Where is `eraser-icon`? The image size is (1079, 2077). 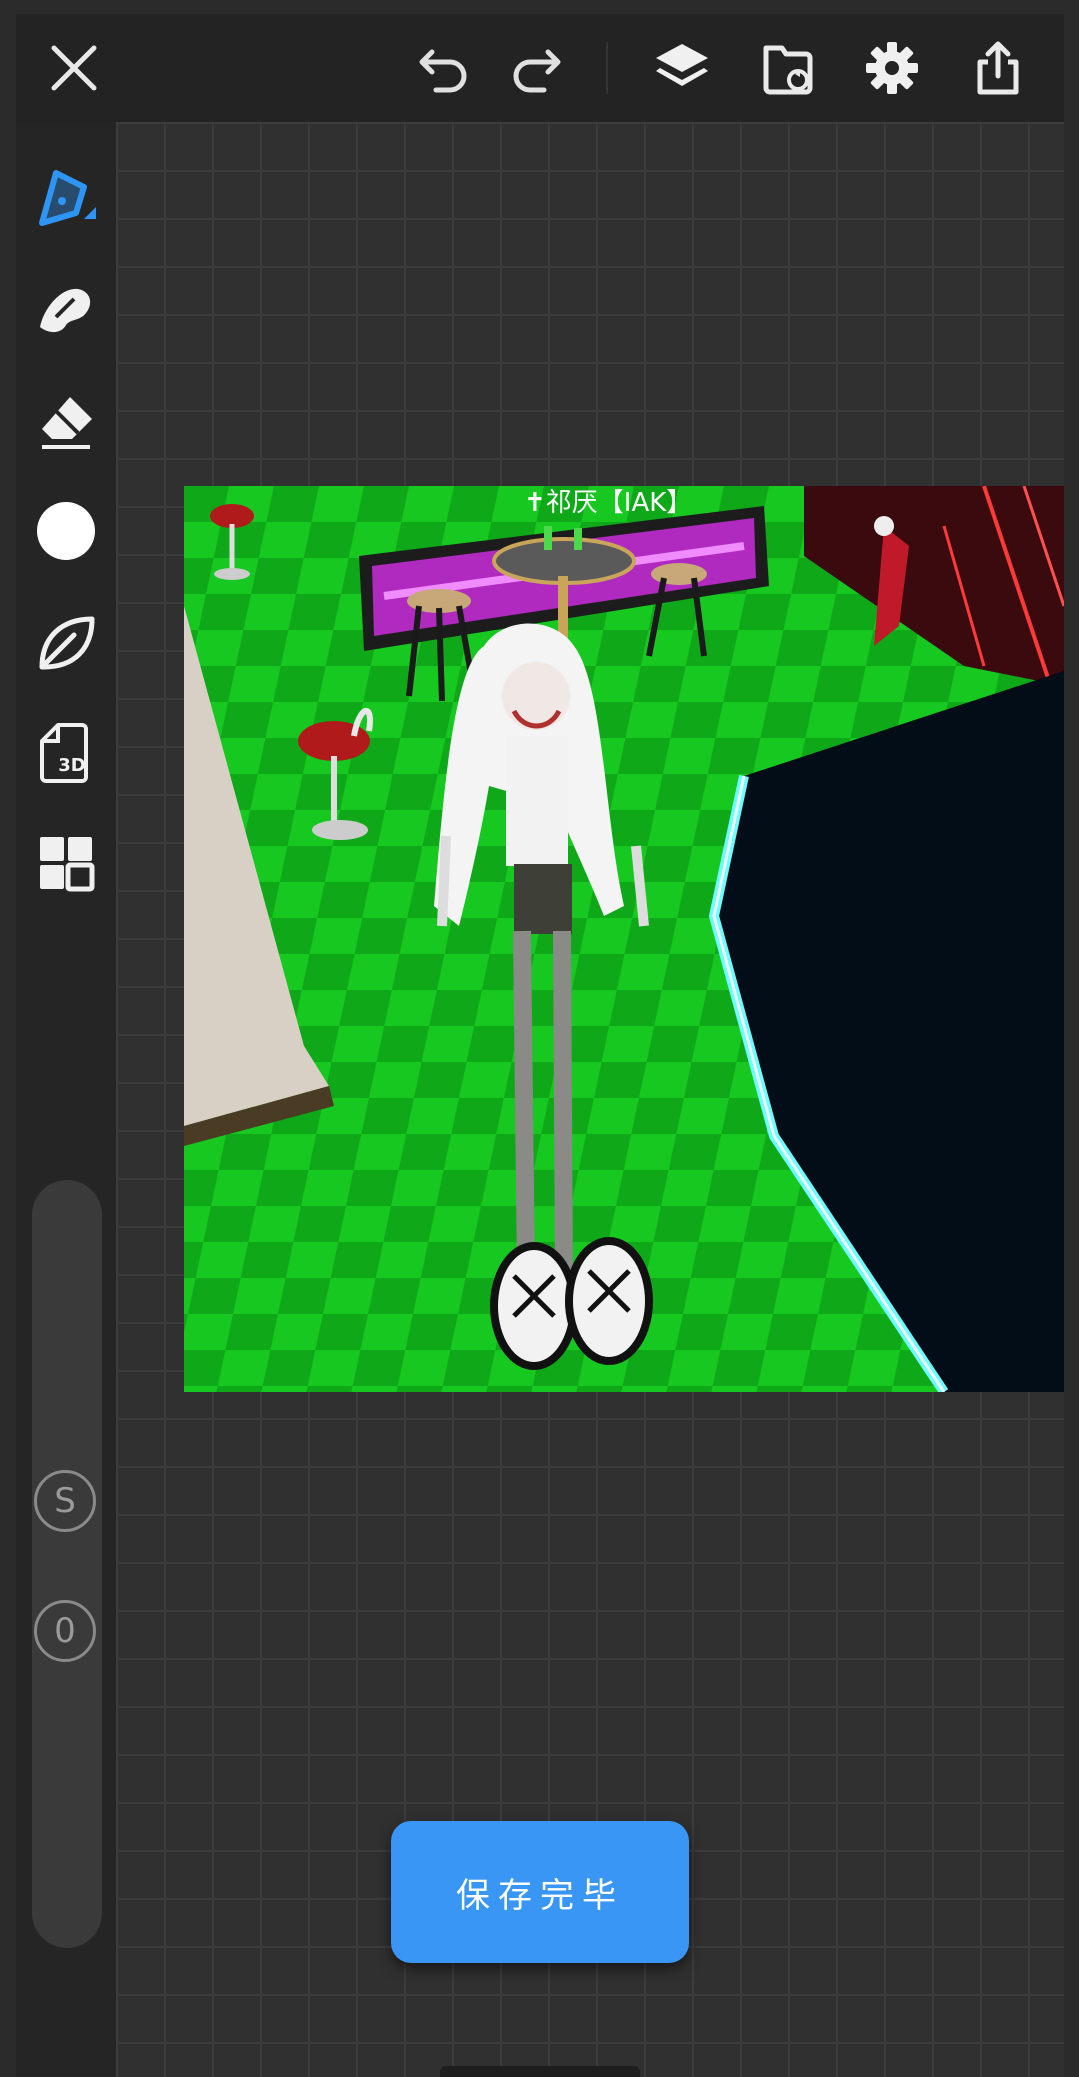 eraser-icon is located at coordinates (67, 423).